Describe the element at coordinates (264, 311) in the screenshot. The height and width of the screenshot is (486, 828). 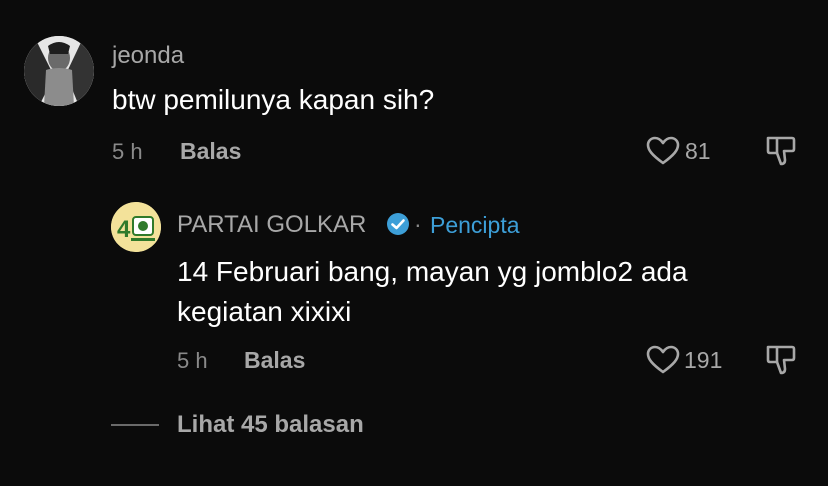
I see `reply-text-line2: kegiatan xixixi` at that location.